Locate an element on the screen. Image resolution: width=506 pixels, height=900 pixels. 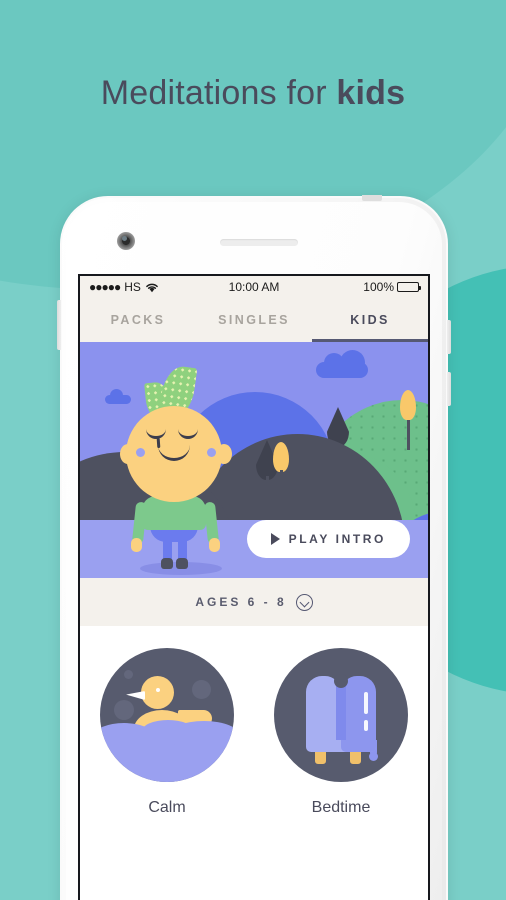
character-shoe-right is located at coordinates (182, 563).